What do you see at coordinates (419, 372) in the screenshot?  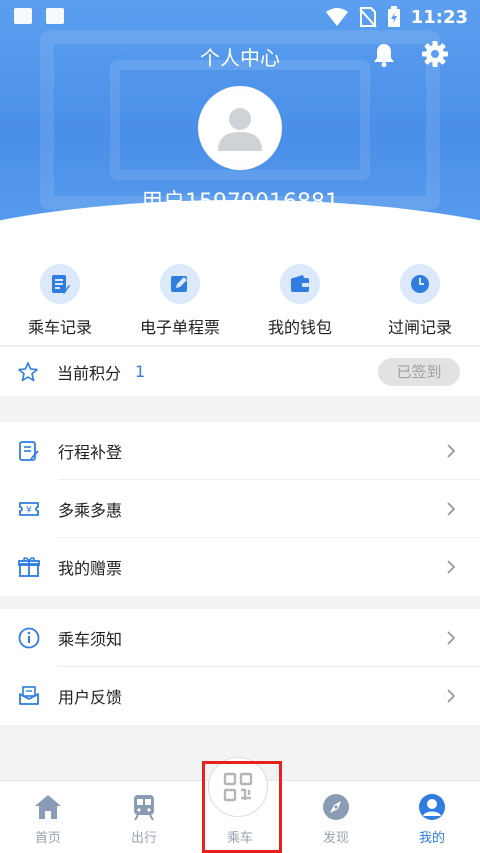 I see `signed-in-button: 已签到` at bounding box center [419, 372].